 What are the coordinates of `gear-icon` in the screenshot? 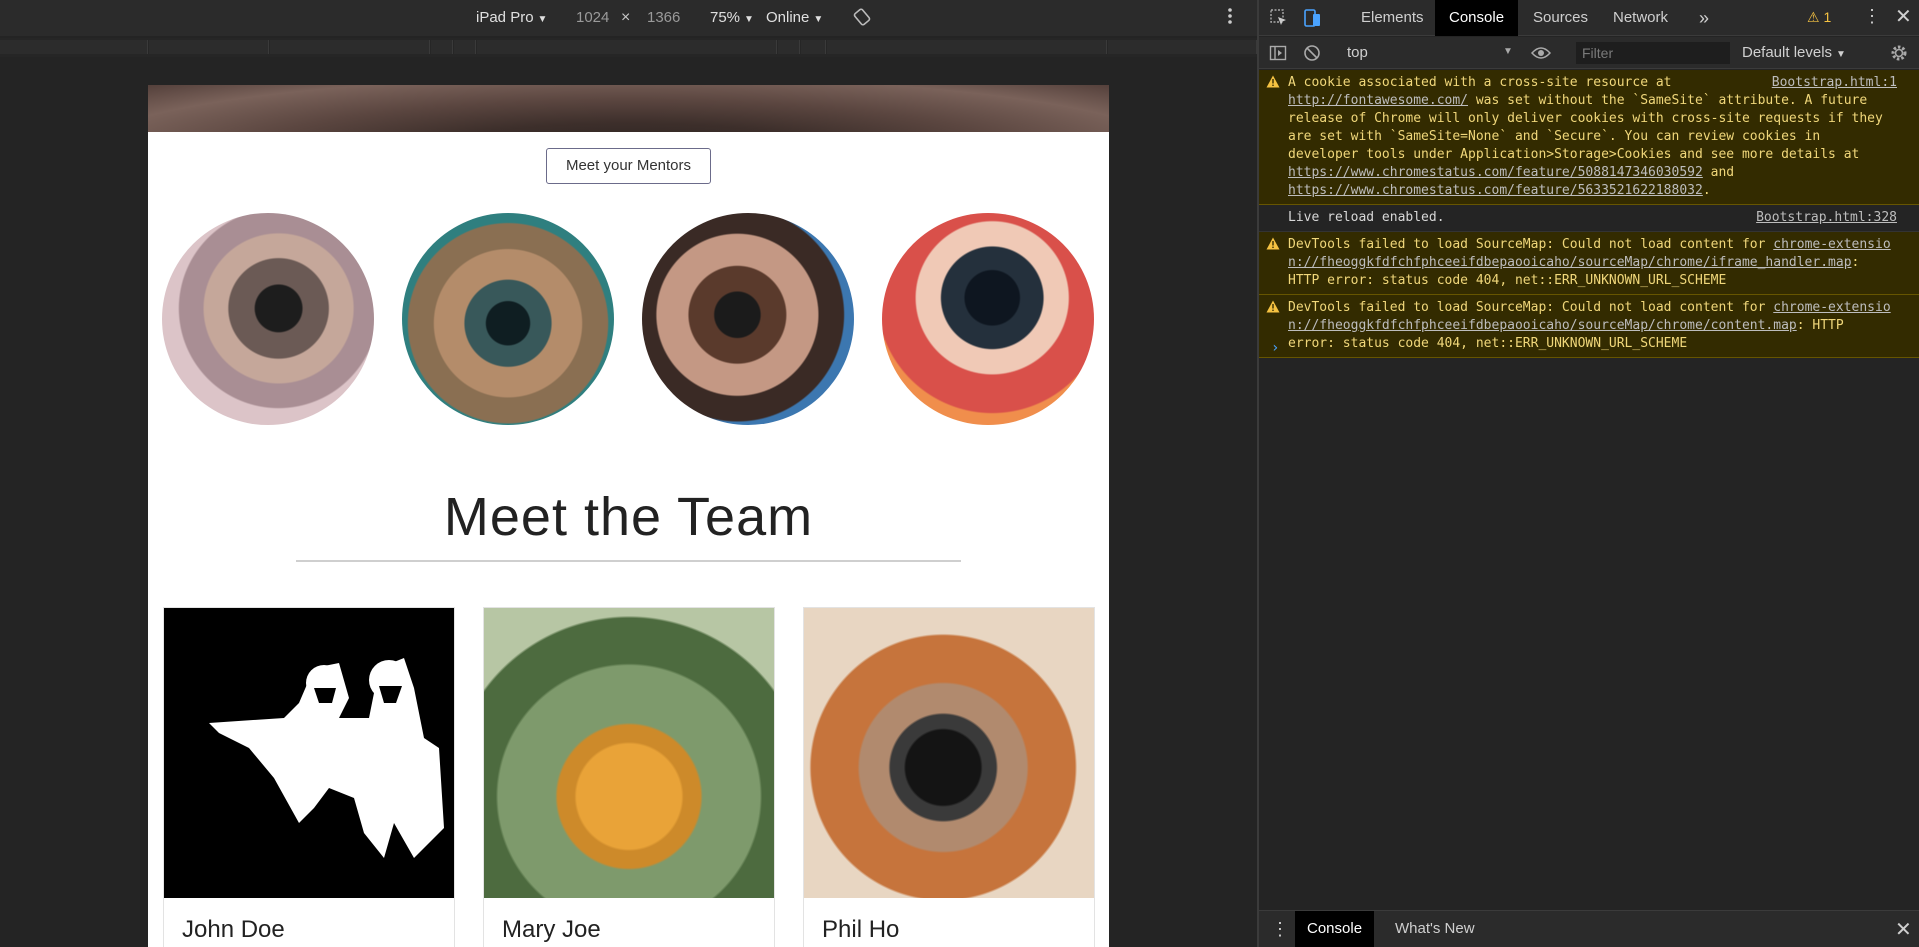 It's located at (1899, 55).